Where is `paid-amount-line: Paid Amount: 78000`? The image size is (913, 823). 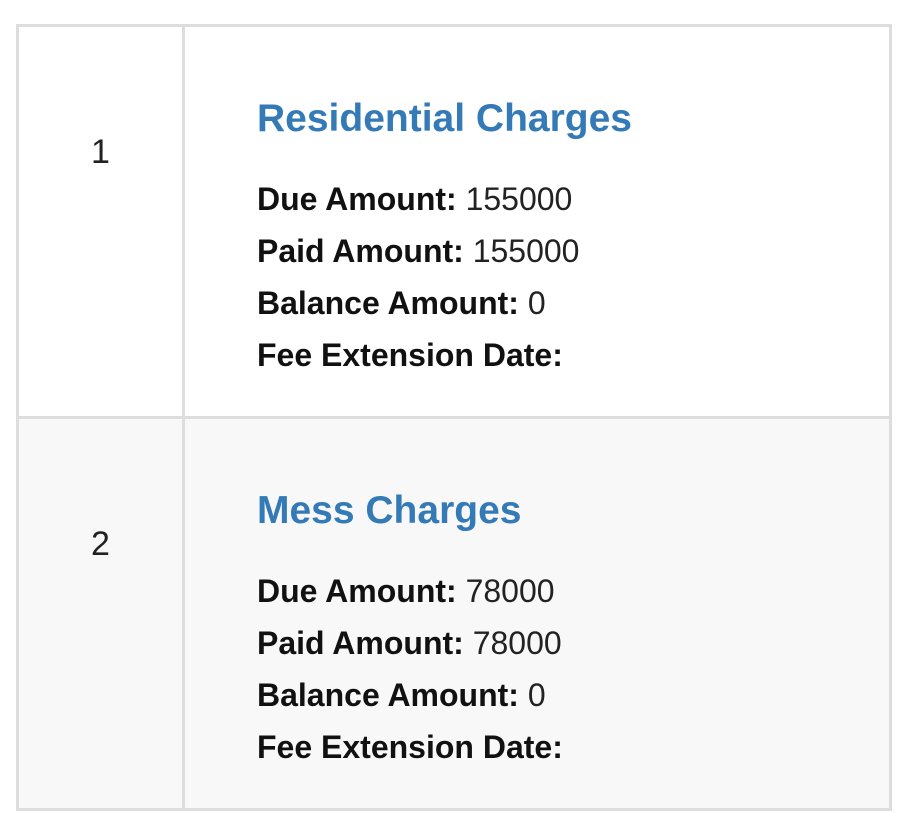 paid-amount-line: Paid Amount: 78000 is located at coordinates (573, 643).